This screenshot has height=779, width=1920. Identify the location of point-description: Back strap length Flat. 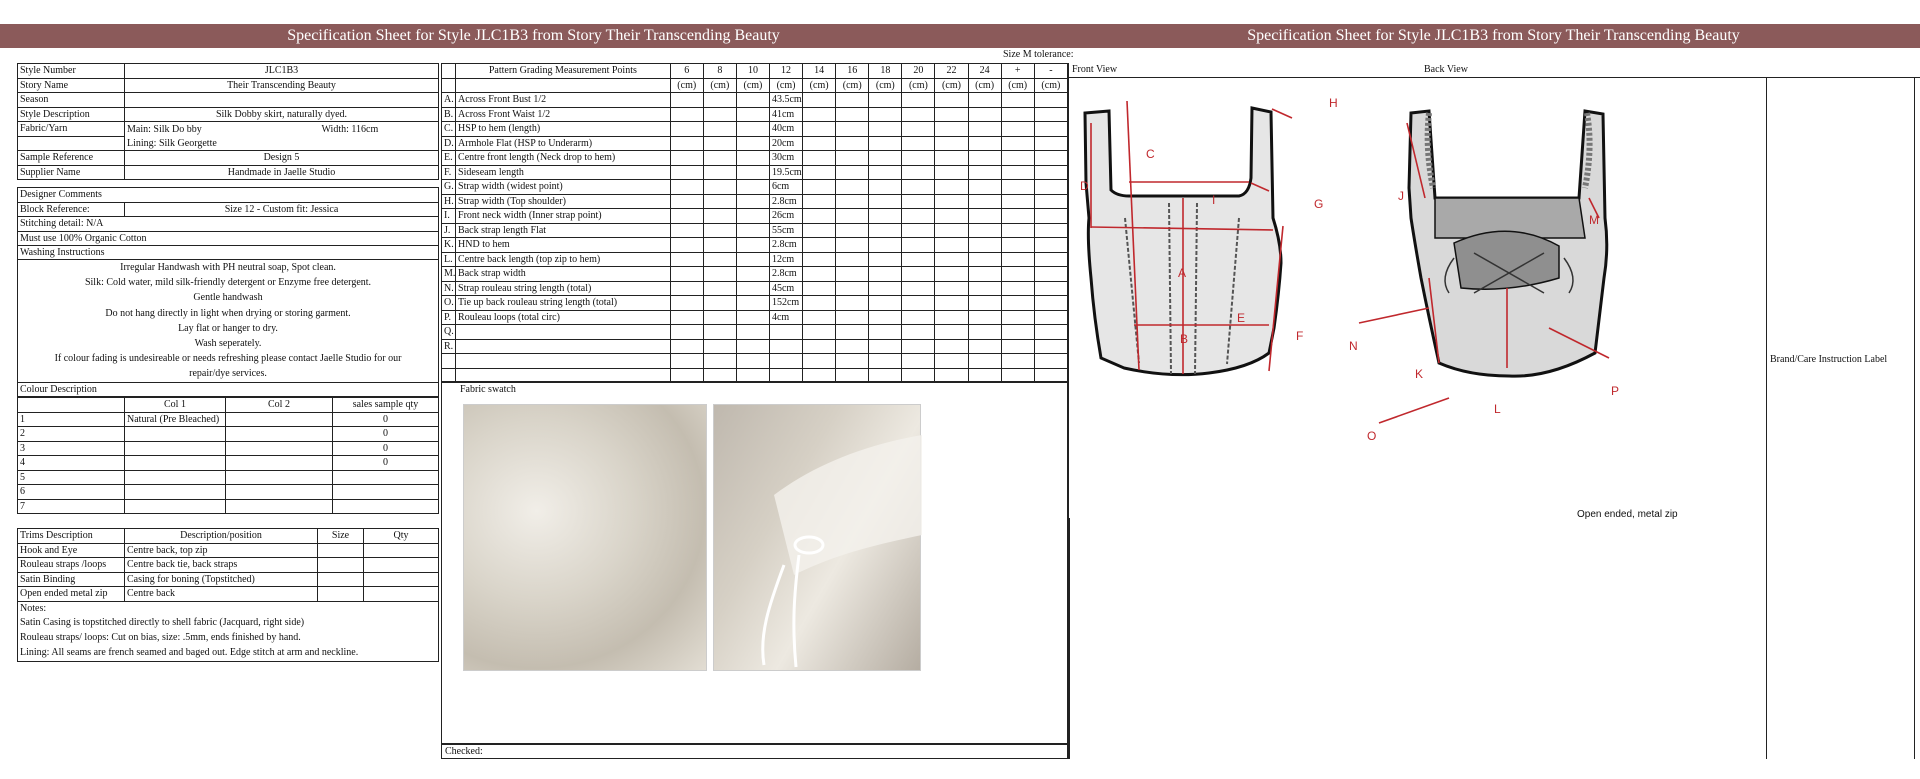
(563, 230).